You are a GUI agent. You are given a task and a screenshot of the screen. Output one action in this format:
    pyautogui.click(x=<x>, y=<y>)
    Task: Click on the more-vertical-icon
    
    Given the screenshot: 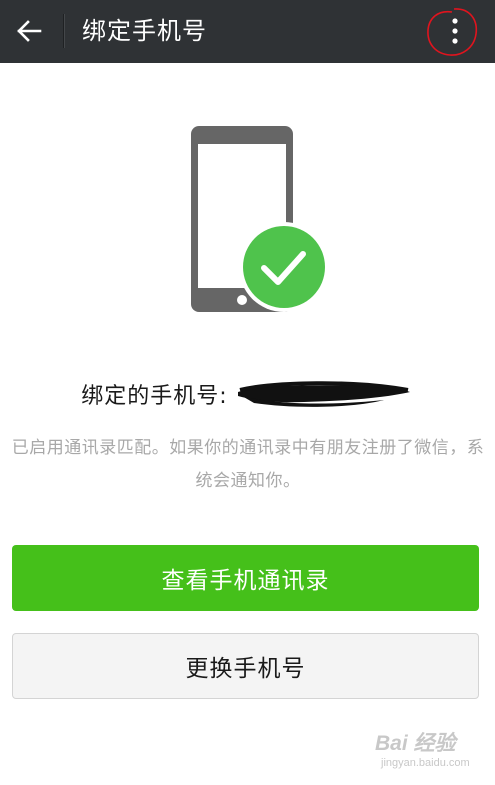 What is the action you would take?
    pyautogui.click(x=455, y=31)
    